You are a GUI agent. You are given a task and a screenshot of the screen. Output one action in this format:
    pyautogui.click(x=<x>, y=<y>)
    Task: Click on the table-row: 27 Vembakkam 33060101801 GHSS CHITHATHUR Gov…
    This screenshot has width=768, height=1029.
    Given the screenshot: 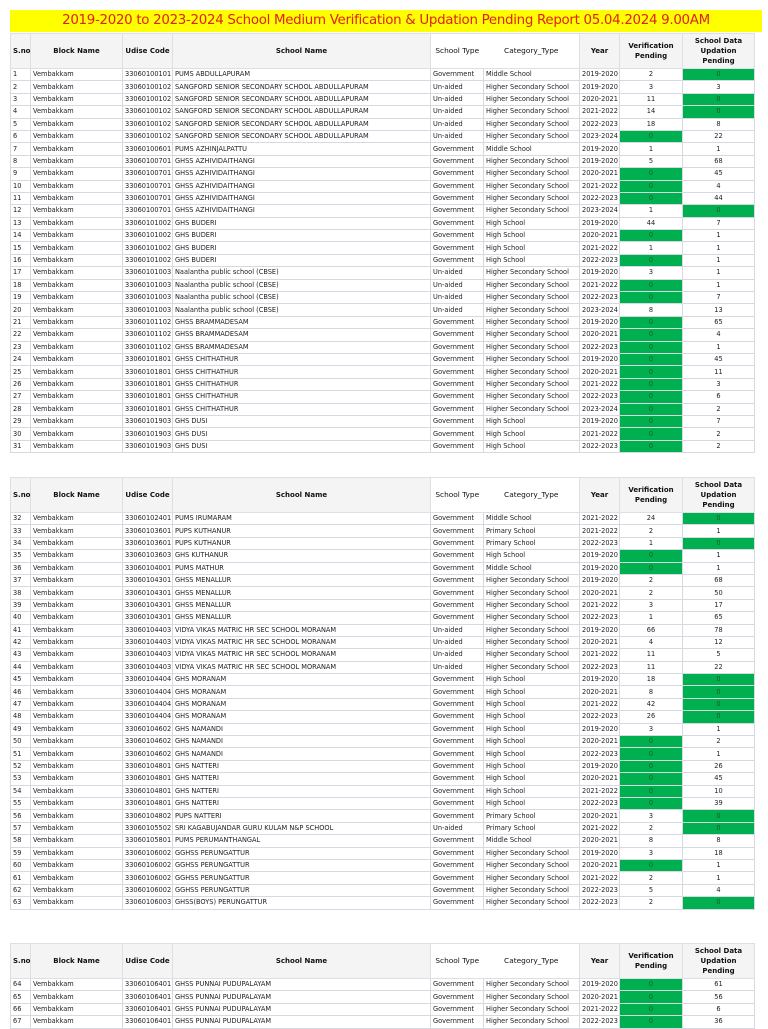 What is the action you would take?
    pyautogui.click(x=382, y=397)
    